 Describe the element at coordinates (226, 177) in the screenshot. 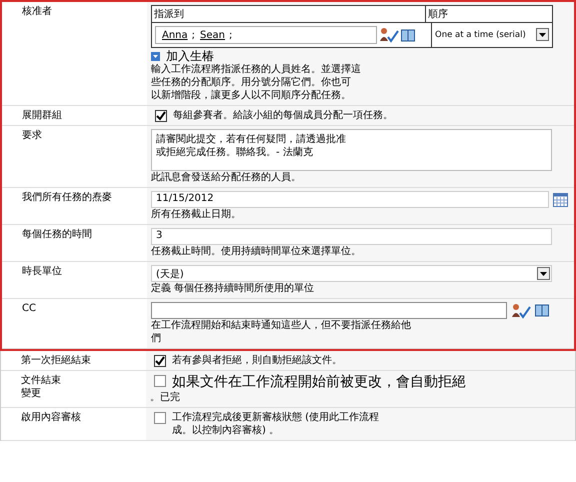

I see `help-text: 此訊息會發送給分配任務的人員。` at that location.